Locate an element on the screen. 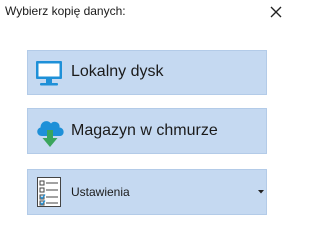 The height and width of the screenshot is (248, 320). settings-button: Ustawienia is located at coordinates (147, 192).